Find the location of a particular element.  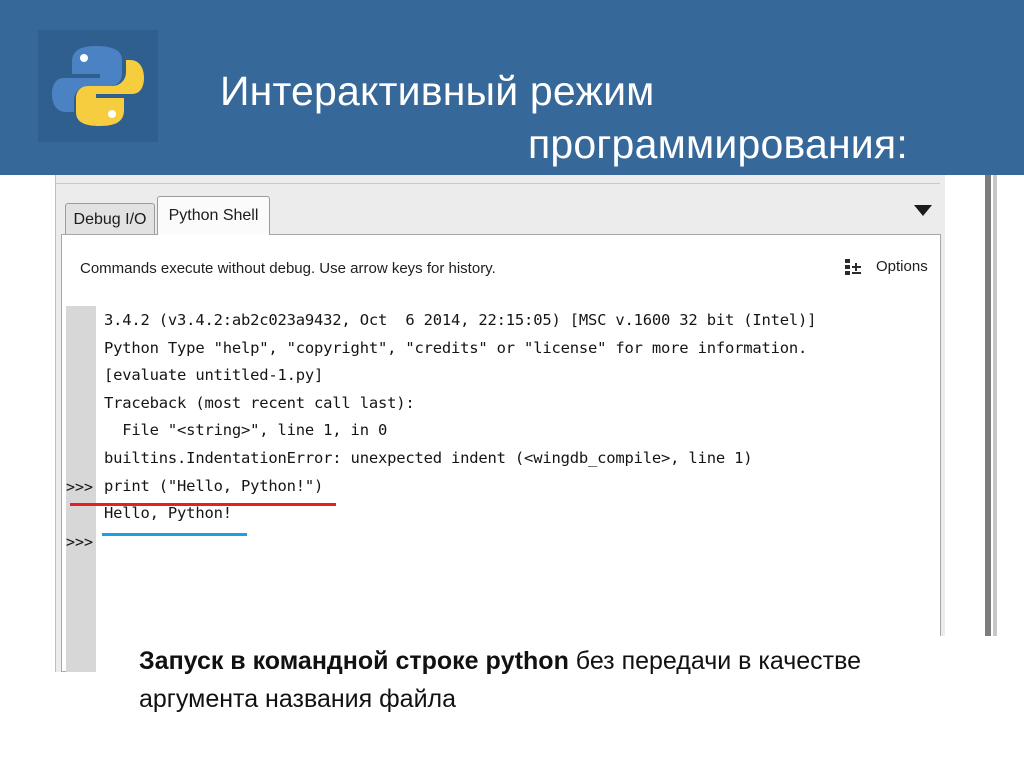

options-button: Options is located at coordinates (888, 268).